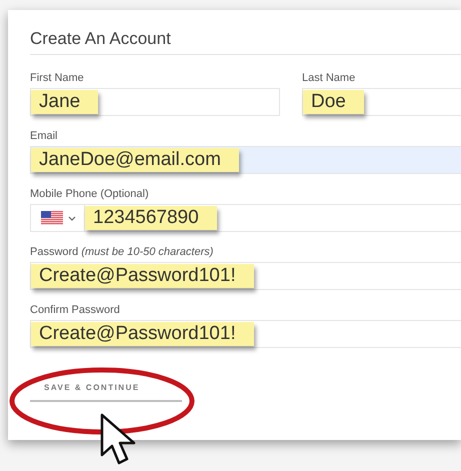 Image resolution: width=461 pixels, height=471 pixels. Describe the element at coordinates (89, 194) in the screenshot. I see `field-label: Mobile Phone (Optional)` at that location.